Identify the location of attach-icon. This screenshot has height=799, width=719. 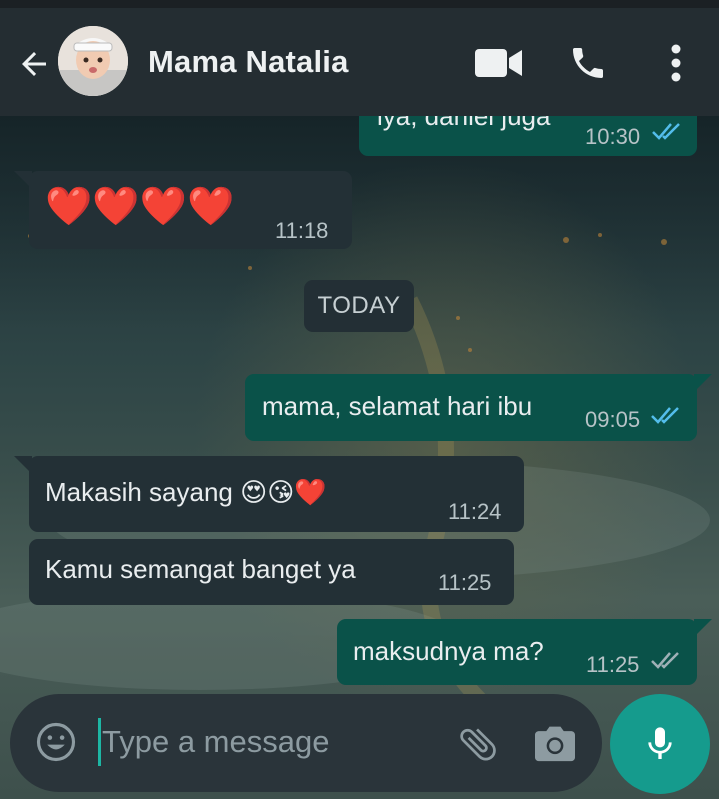
(478, 744).